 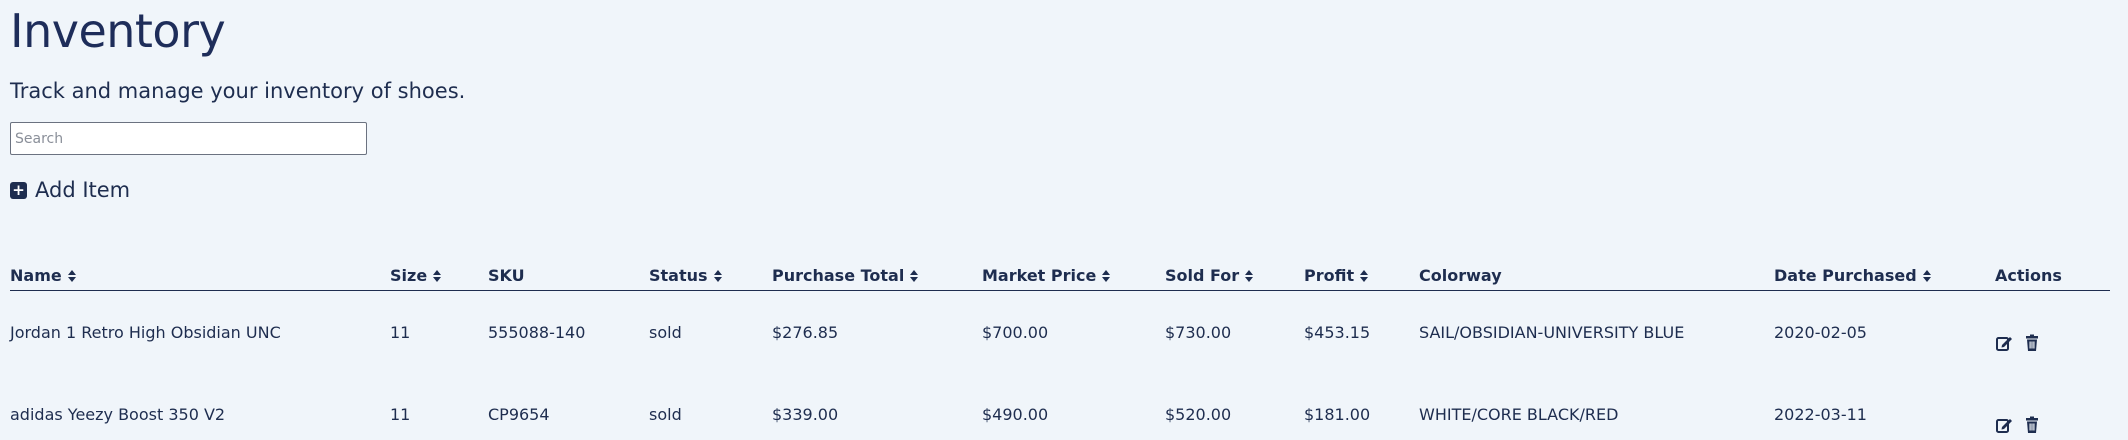 I want to click on column-header-status: Status, so click(x=710, y=275).